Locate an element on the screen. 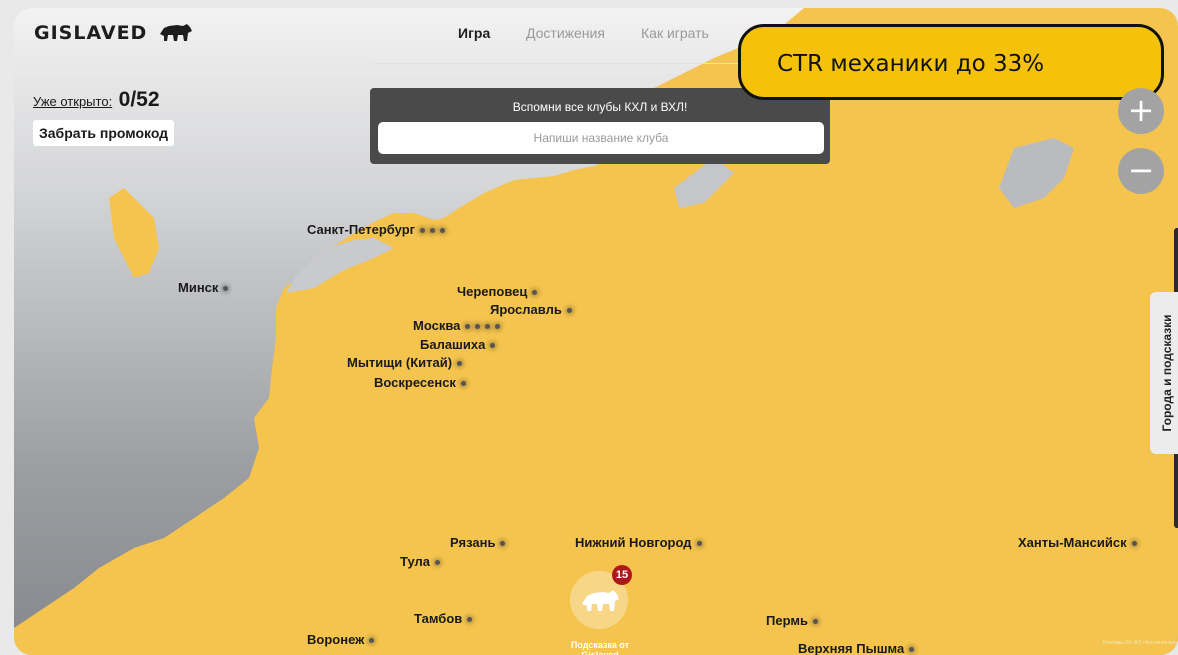 This screenshot has height=655, width=1178. city-label: Пермь is located at coordinates (792, 620).